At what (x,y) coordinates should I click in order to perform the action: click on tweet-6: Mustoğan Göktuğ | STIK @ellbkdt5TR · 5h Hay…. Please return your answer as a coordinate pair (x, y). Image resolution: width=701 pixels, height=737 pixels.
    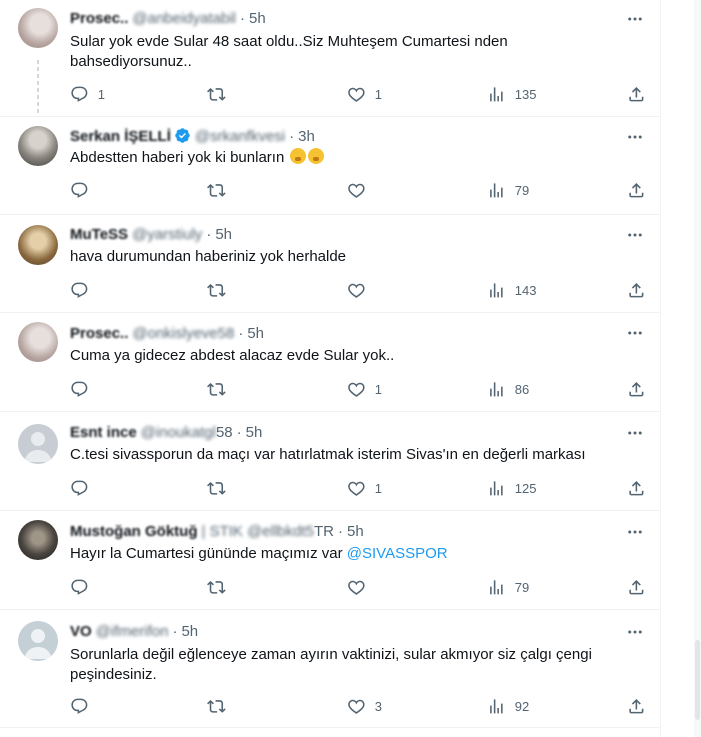
    Looking at the image, I should click on (330, 560).